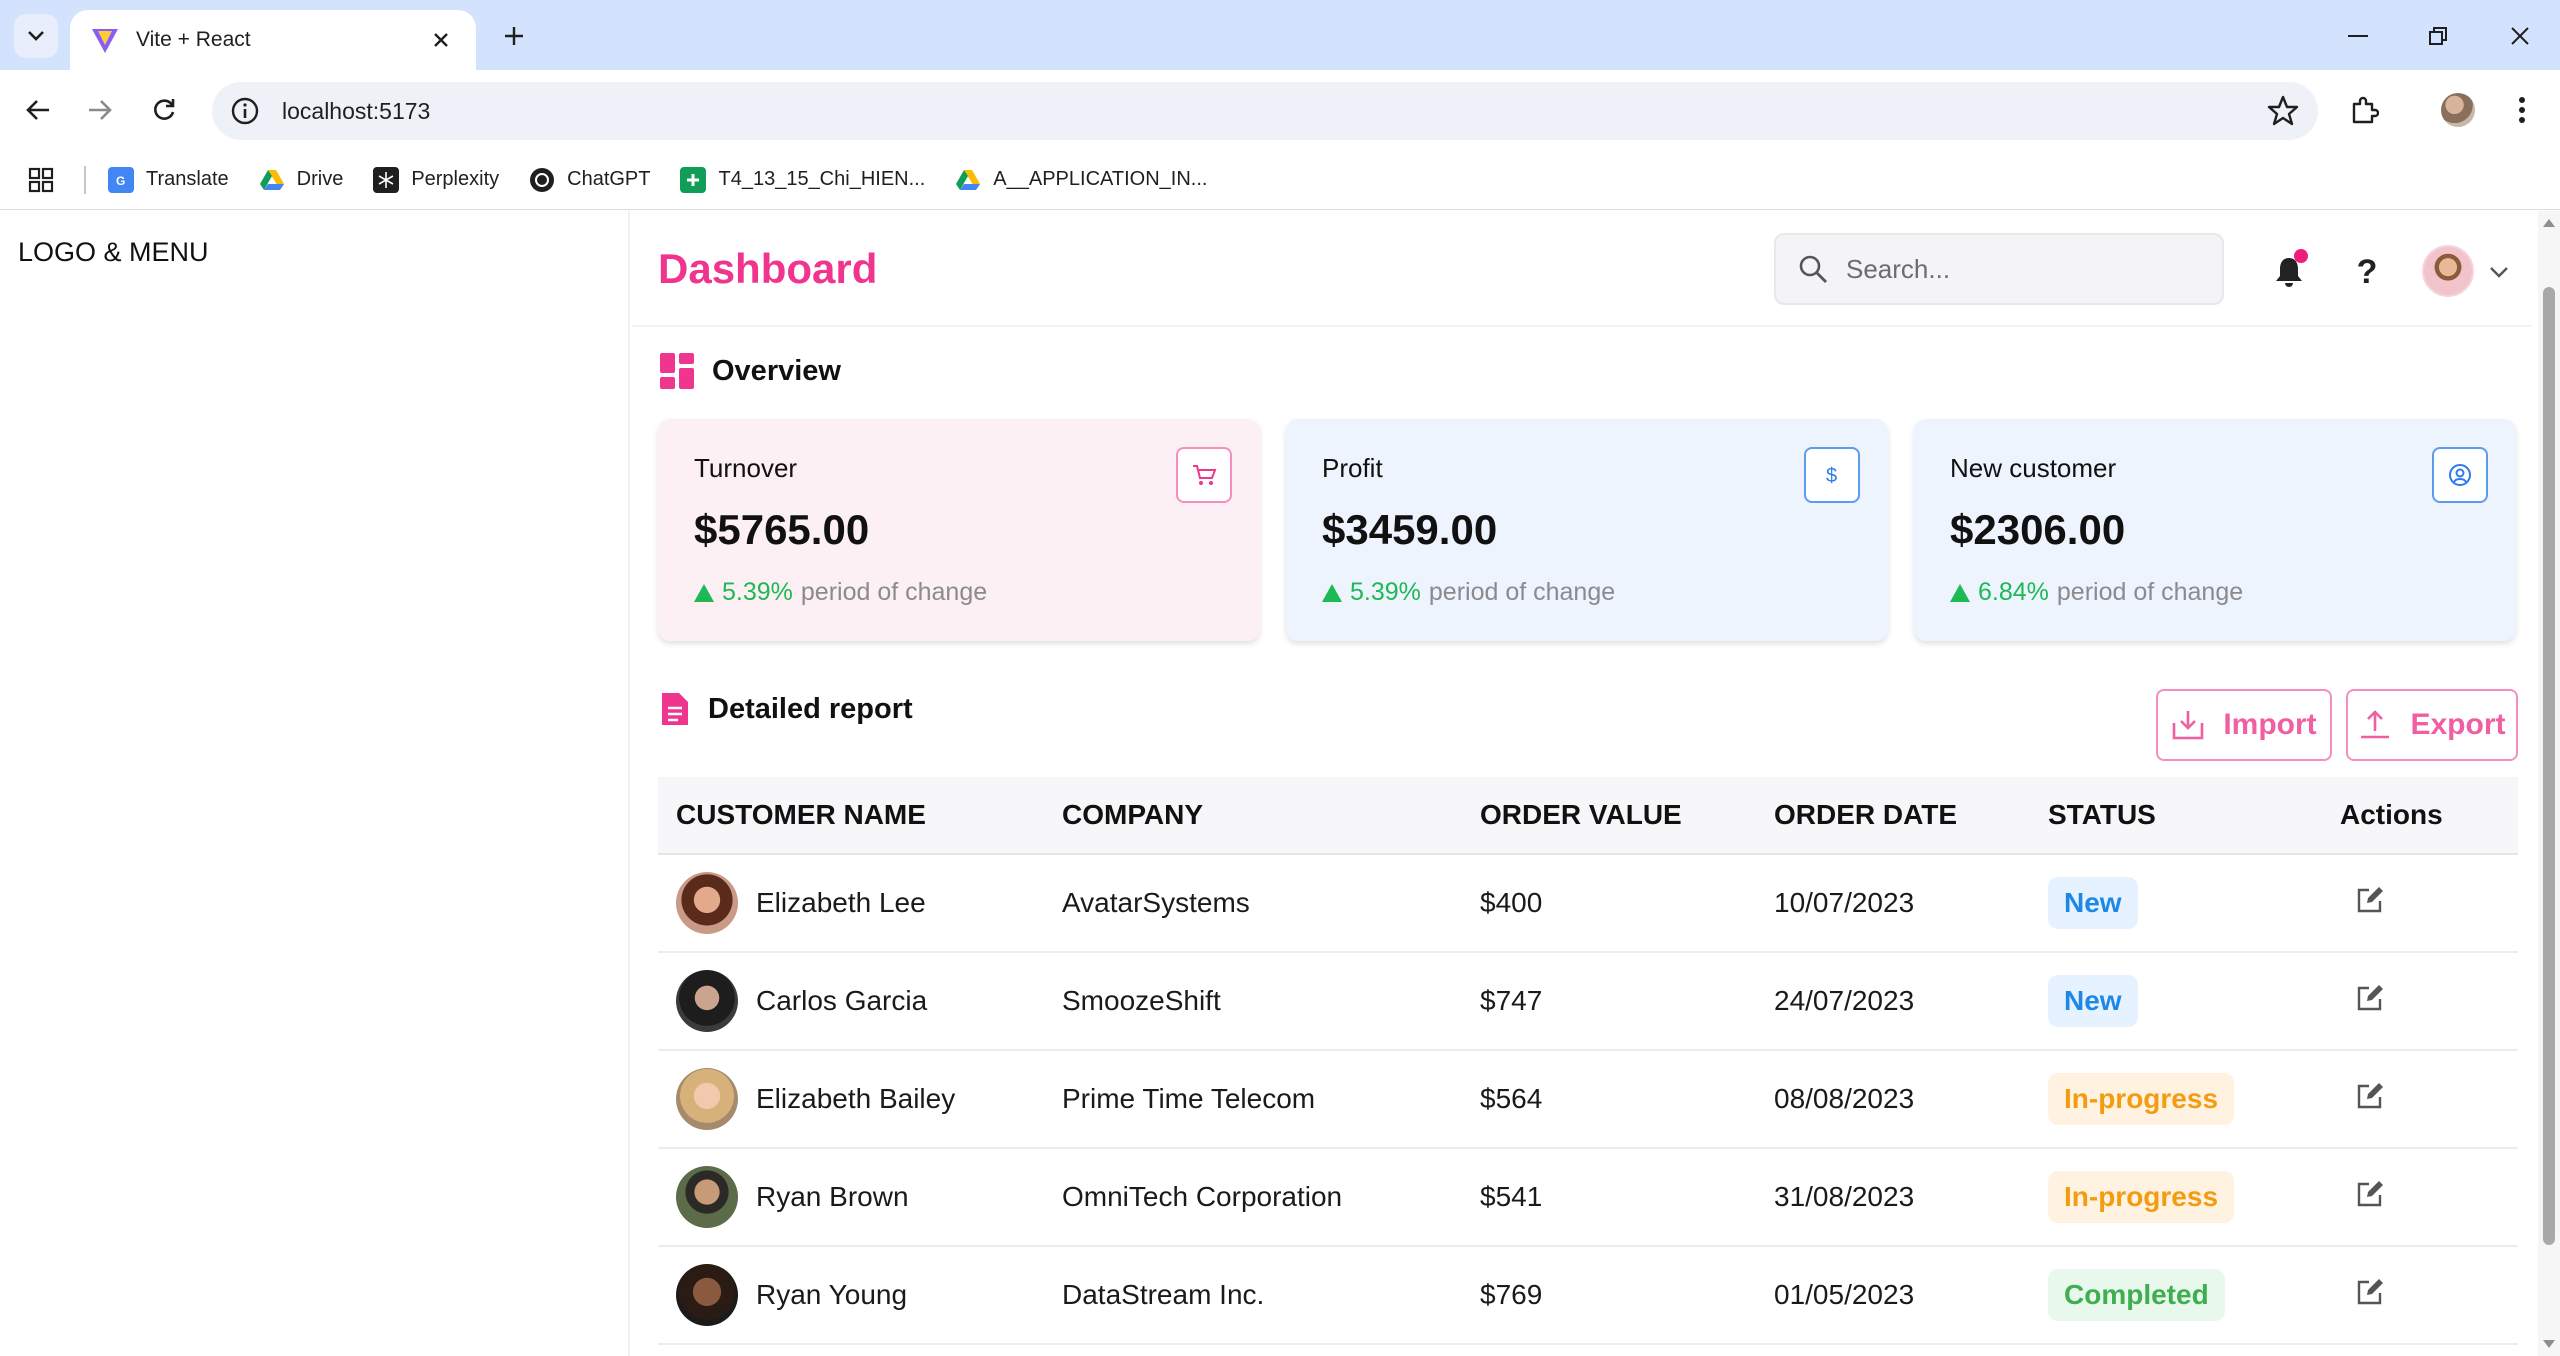 The height and width of the screenshot is (1356, 2560). Describe the element at coordinates (2013, 592) in the screenshot. I see `delta-percent: 6.84%` at that location.